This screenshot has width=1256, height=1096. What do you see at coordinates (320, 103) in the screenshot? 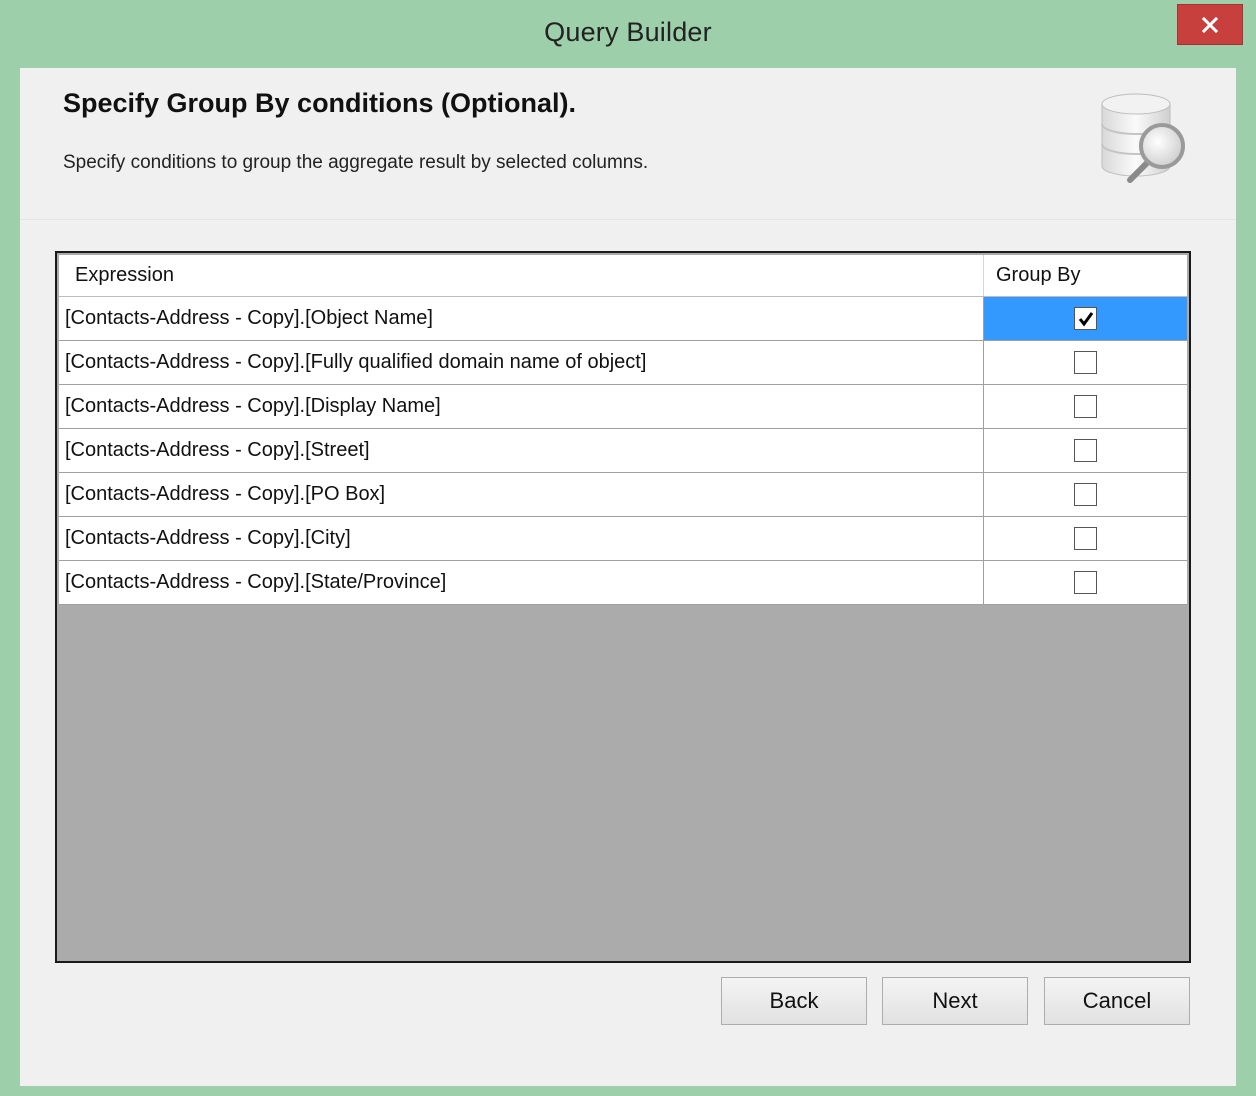
I see `page-heading: Specify Group By conditions (Optional).` at bounding box center [320, 103].